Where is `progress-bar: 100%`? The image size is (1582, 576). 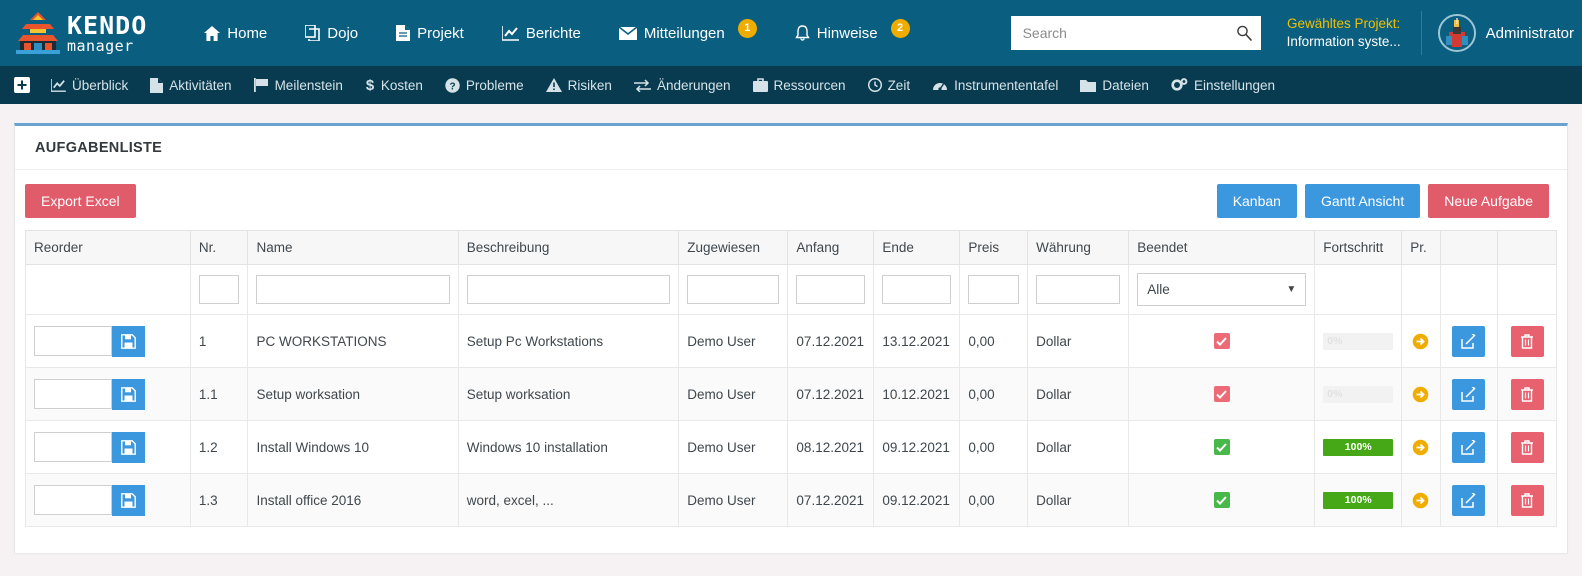 progress-bar: 100% is located at coordinates (1358, 447).